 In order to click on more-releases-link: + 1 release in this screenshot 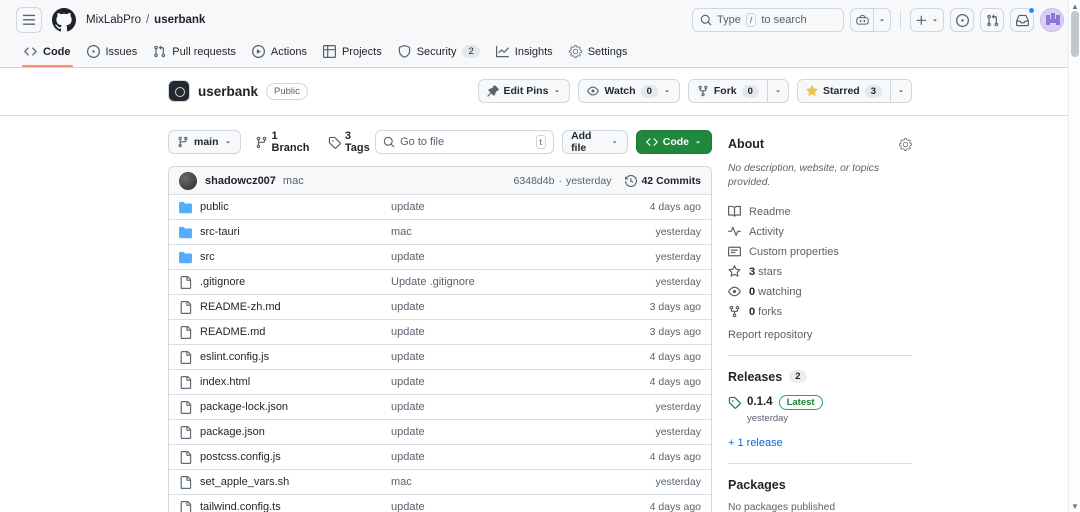, I will do `click(820, 443)`.